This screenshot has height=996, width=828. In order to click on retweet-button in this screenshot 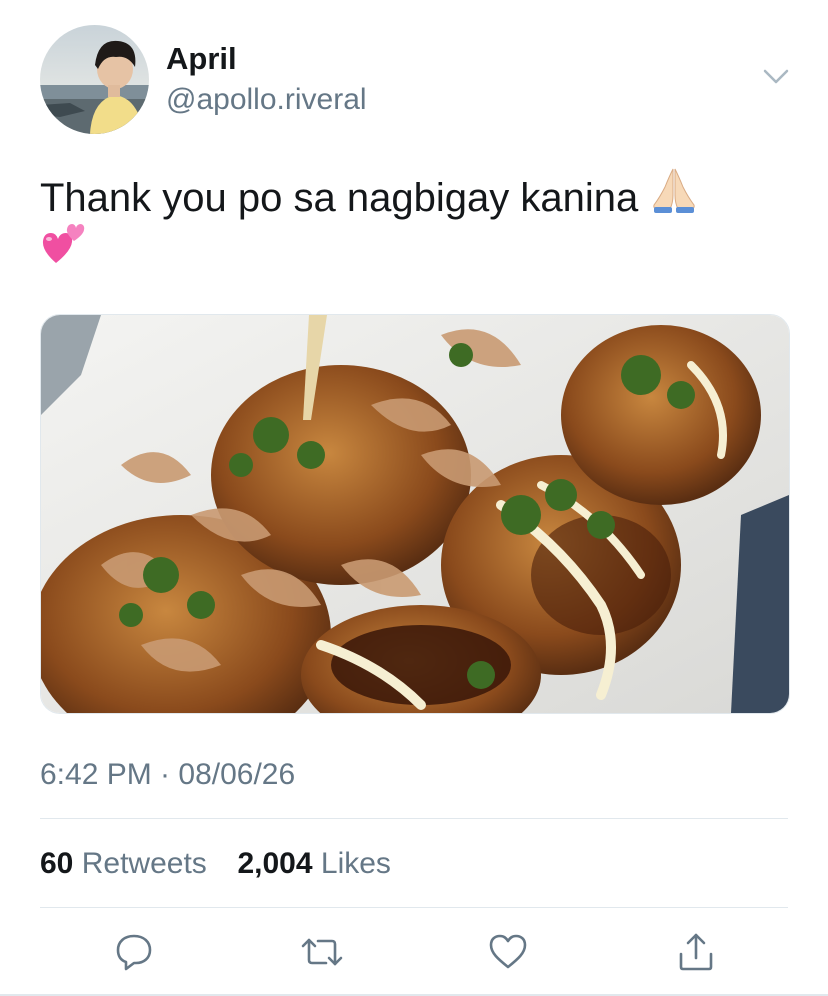, I will do `click(321, 952)`.